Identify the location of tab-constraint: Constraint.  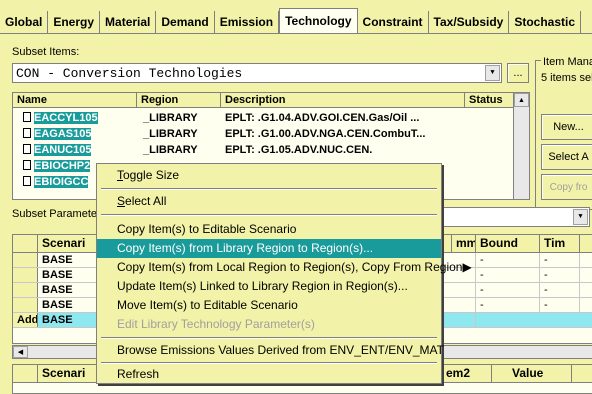
(393, 22).